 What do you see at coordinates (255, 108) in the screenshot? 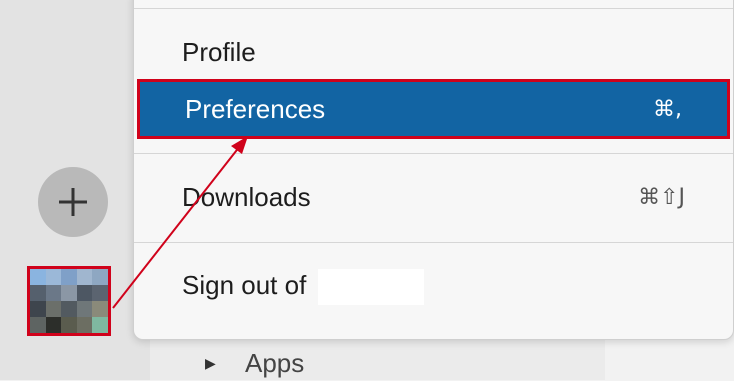
I see `menu-item-label: Preferences` at bounding box center [255, 108].